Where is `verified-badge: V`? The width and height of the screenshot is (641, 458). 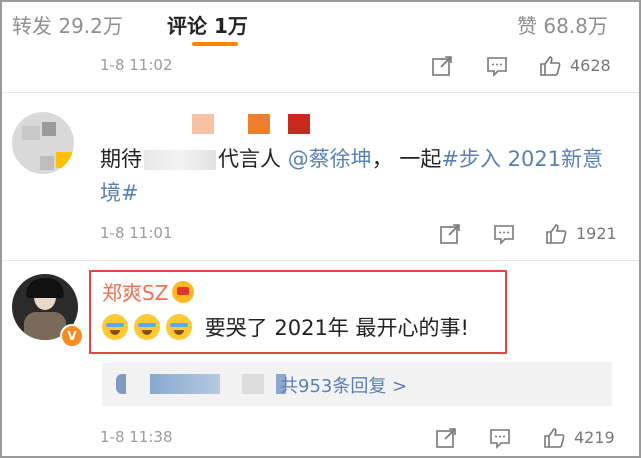
verified-badge: V is located at coordinates (72, 336).